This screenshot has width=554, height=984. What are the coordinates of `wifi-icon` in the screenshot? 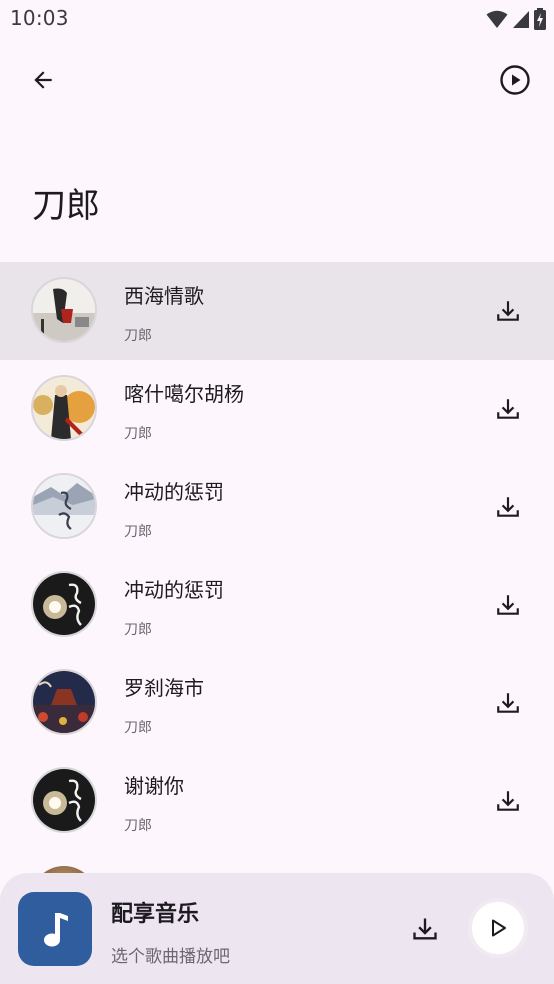 It's located at (497, 19).